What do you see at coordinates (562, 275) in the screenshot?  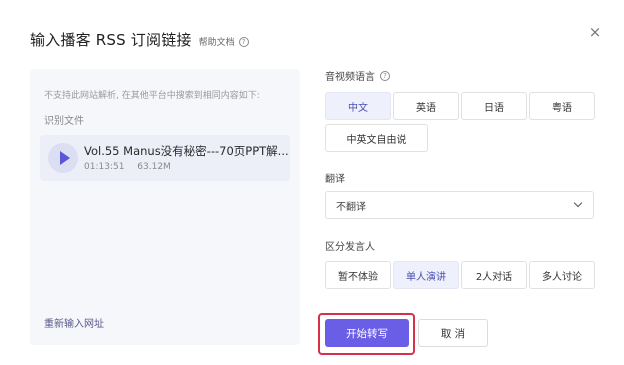 I see `speaker-option-group: 多人讨论` at bounding box center [562, 275].